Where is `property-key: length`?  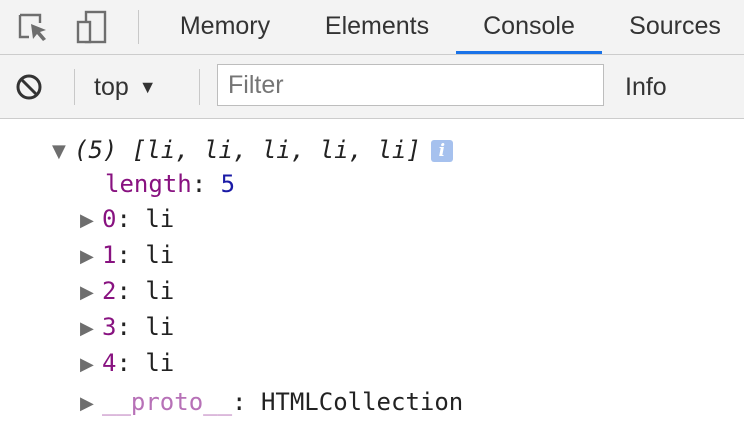
property-key: length is located at coordinates (148, 184).